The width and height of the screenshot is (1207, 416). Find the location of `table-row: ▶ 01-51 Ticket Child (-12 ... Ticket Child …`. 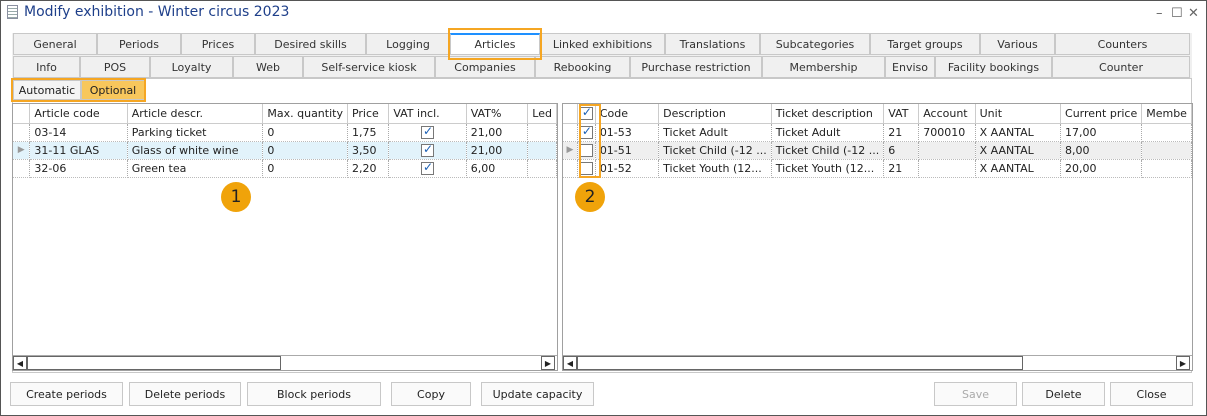

table-row: ▶ 01-51 Ticket Child (-12 ... Ticket Child … is located at coordinates (877, 150).